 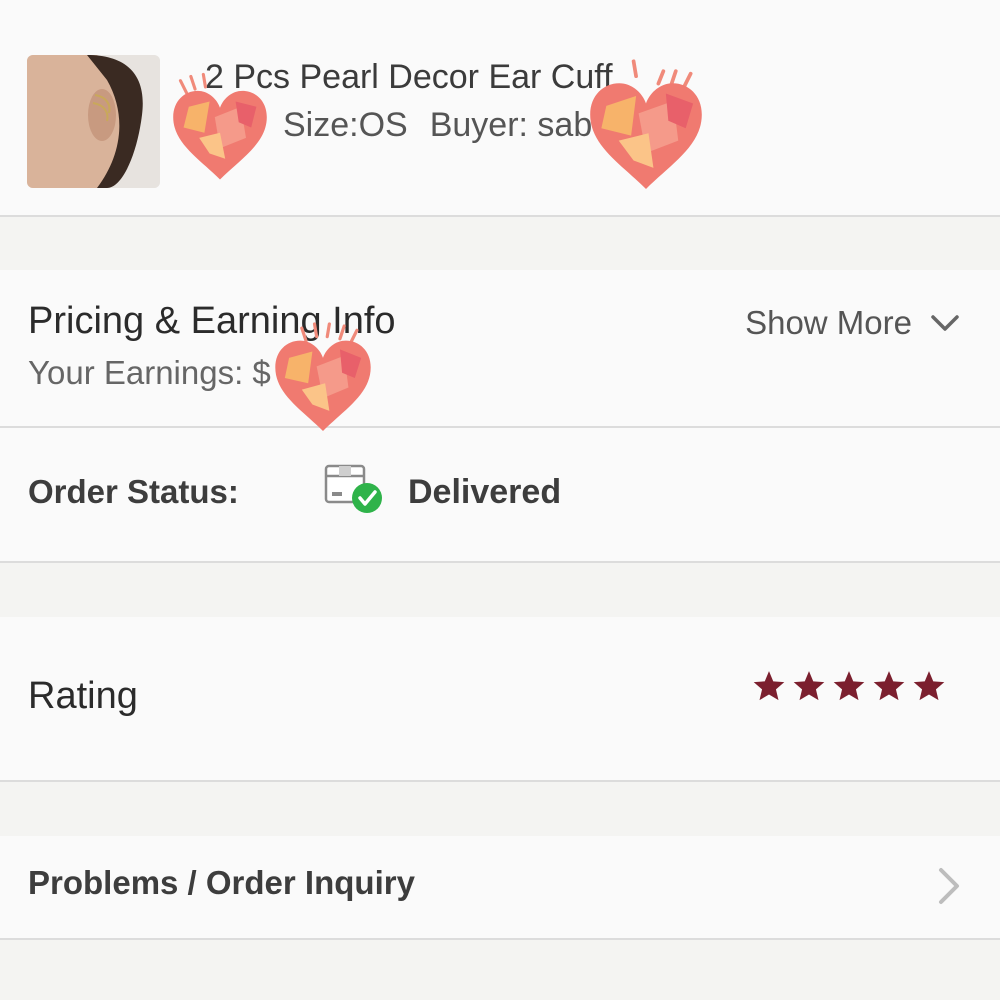 I want to click on order-status-label: Order Status:, so click(x=133, y=491).